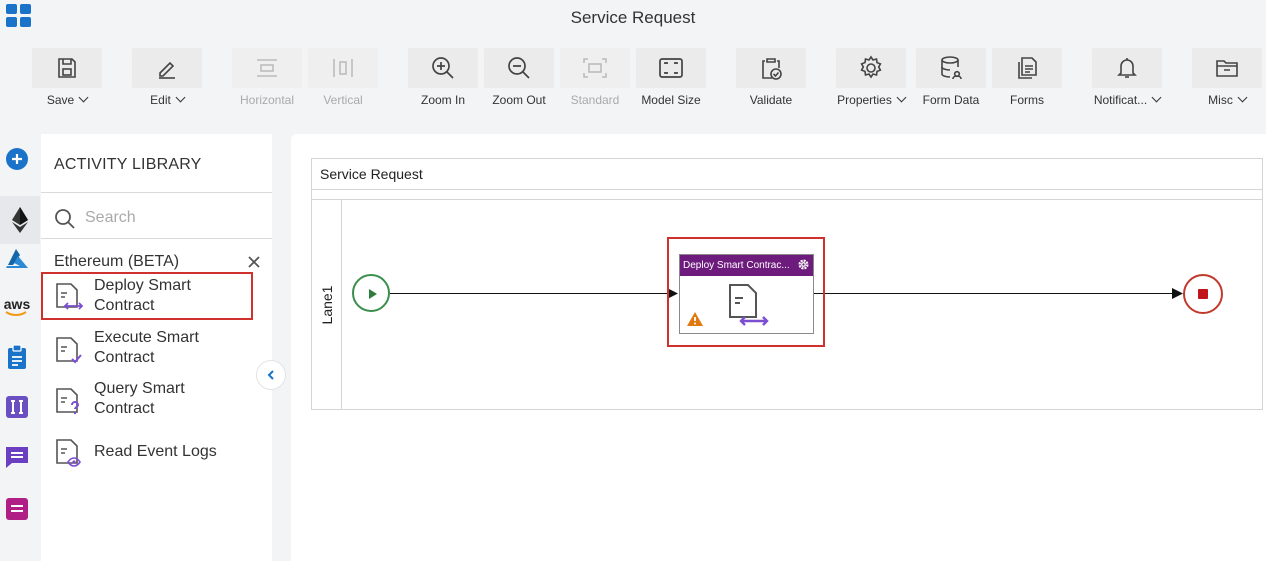 The height and width of the screenshot is (561, 1266). What do you see at coordinates (17, 457) in the screenshot?
I see `message-icon` at bounding box center [17, 457].